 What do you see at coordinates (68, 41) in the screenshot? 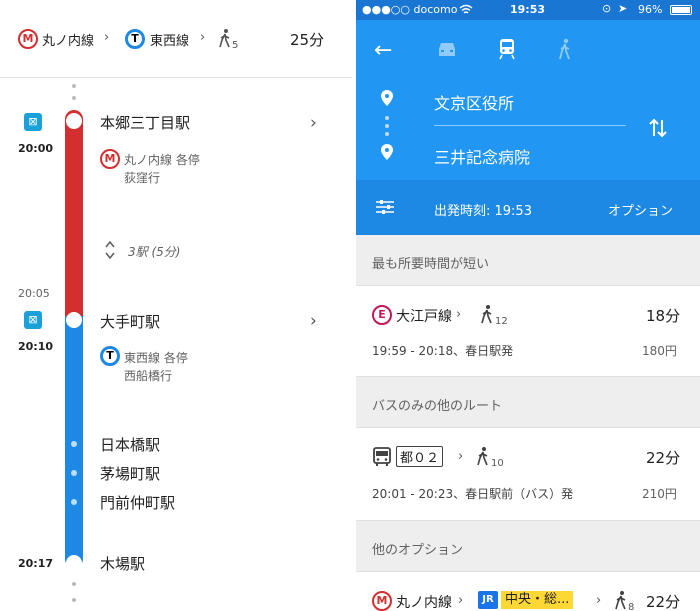
I see `summary-line-1: 丸ノ内線` at bounding box center [68, 41].